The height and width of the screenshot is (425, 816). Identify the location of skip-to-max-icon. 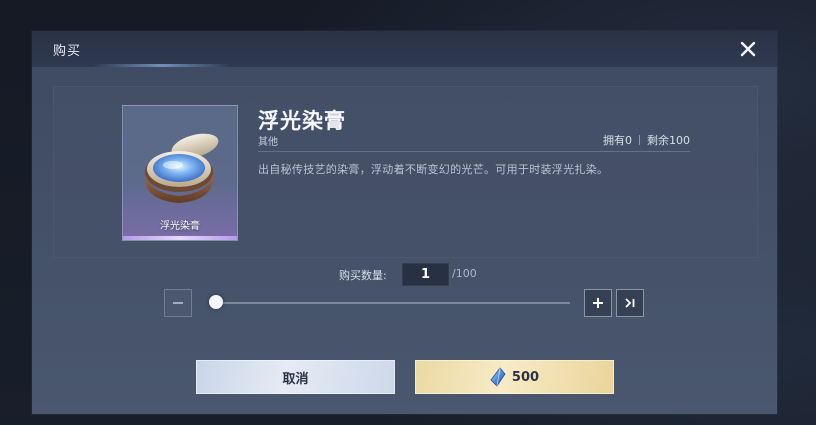
(630, 303).